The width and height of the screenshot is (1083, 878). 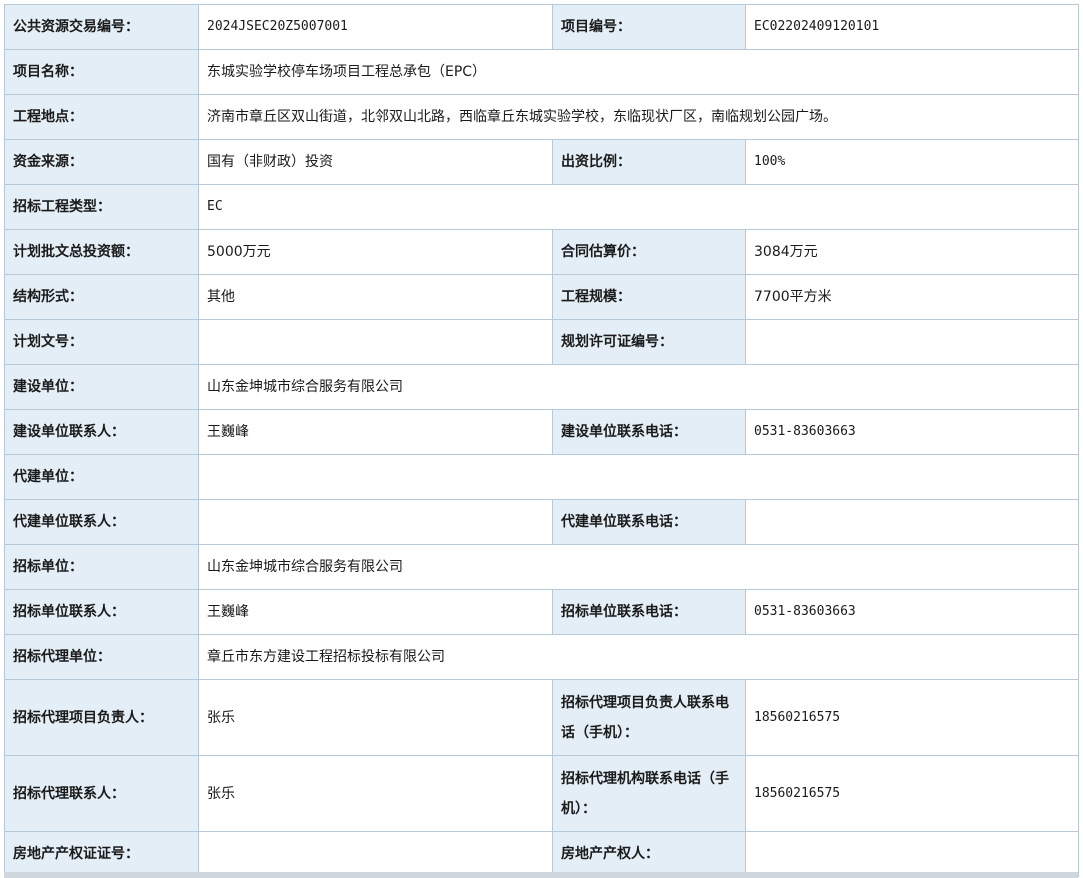 What do you see at coordinates (649, 297) in the screenshot?
I see `scale-label: 工程规模：` at bounding box center [649, 297].